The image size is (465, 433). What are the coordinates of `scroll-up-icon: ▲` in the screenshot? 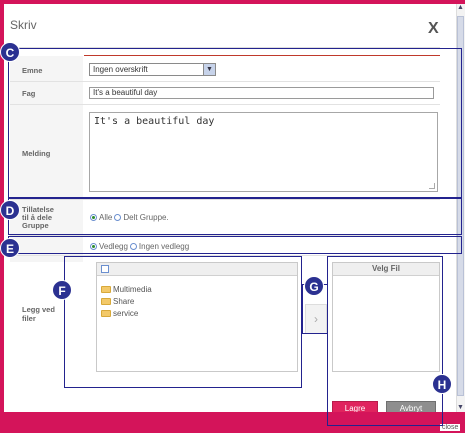 It's located at (460, 9).